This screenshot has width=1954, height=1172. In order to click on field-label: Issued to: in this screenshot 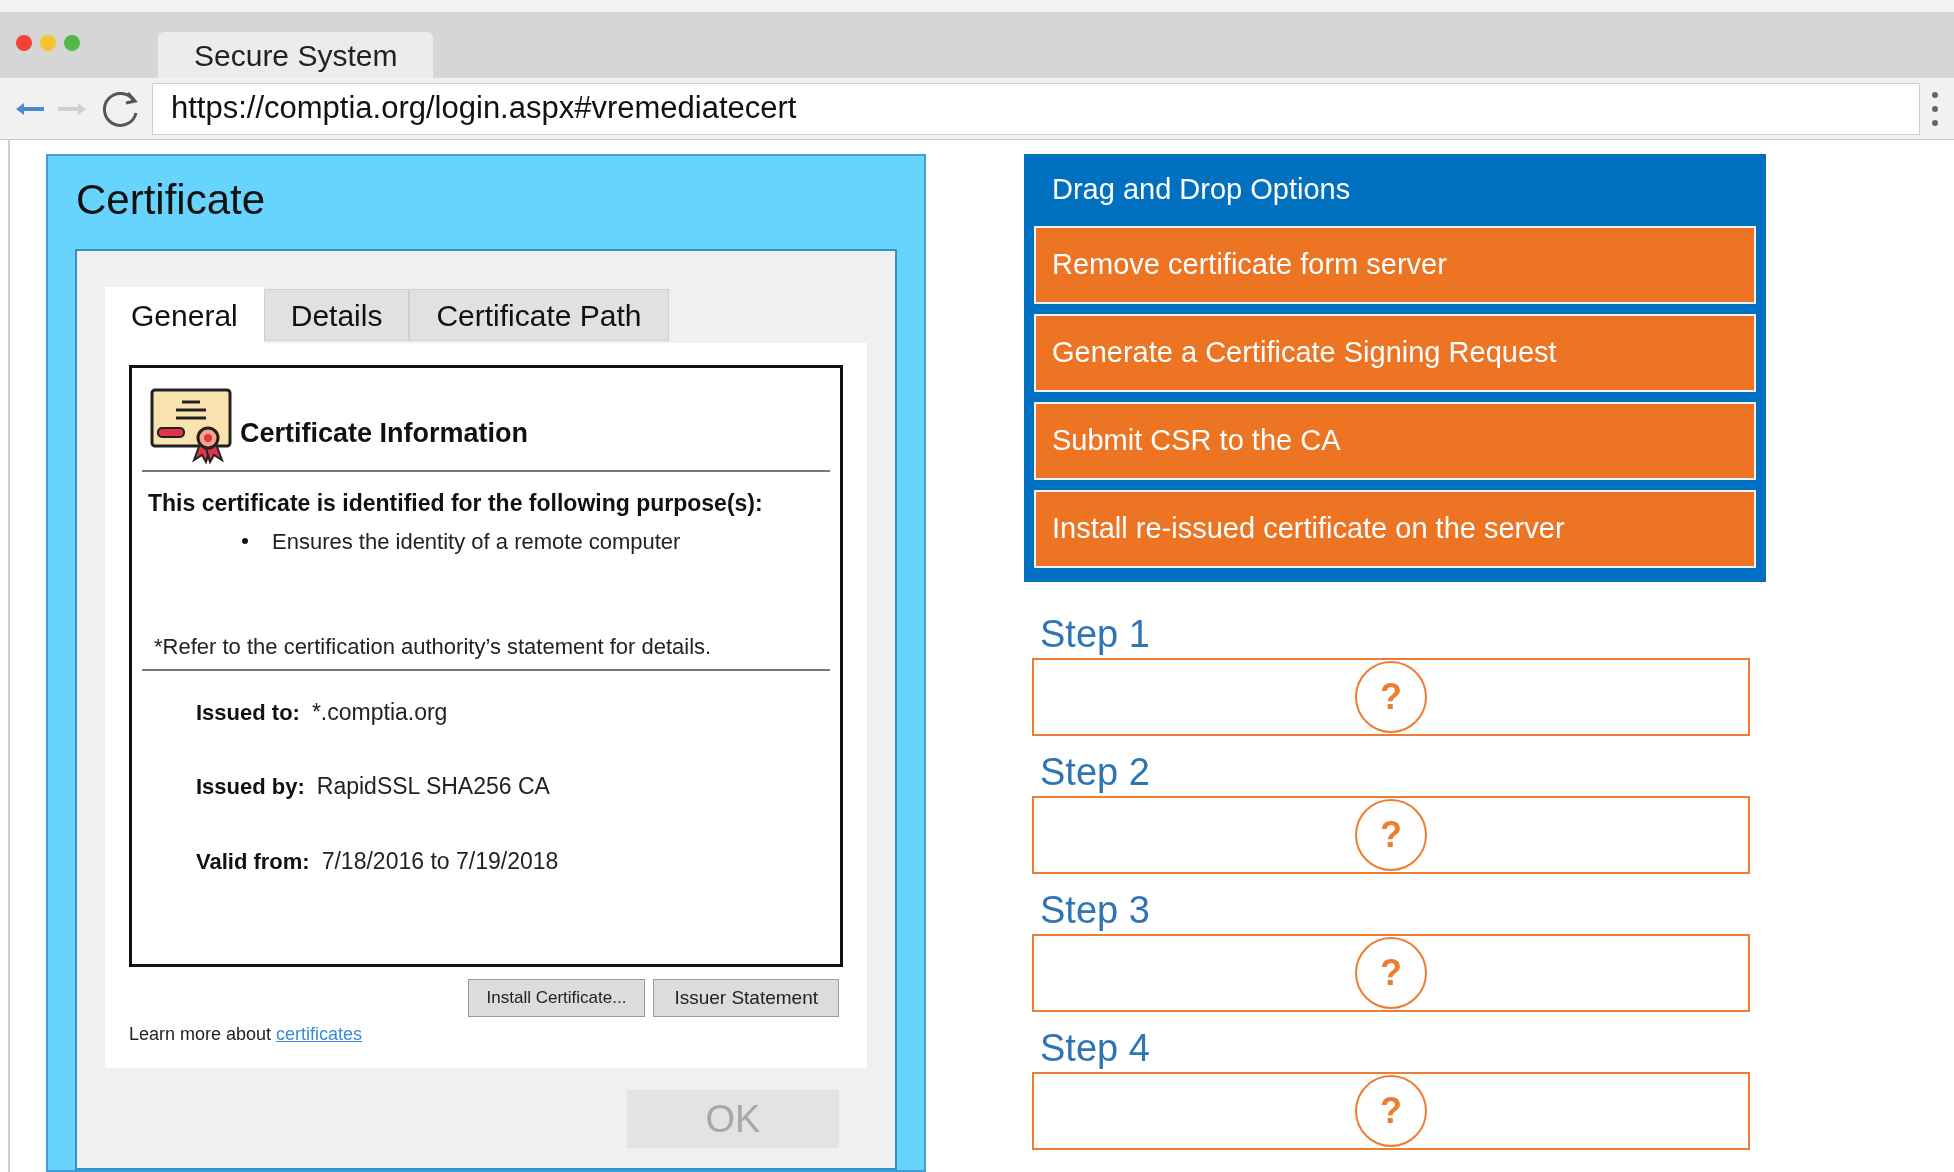, I will do `click(248, 712)`.